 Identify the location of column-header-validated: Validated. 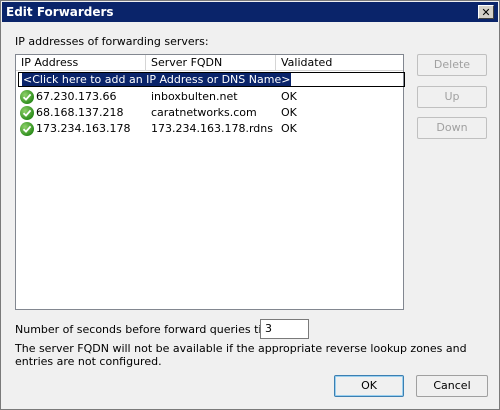
(339, 63).